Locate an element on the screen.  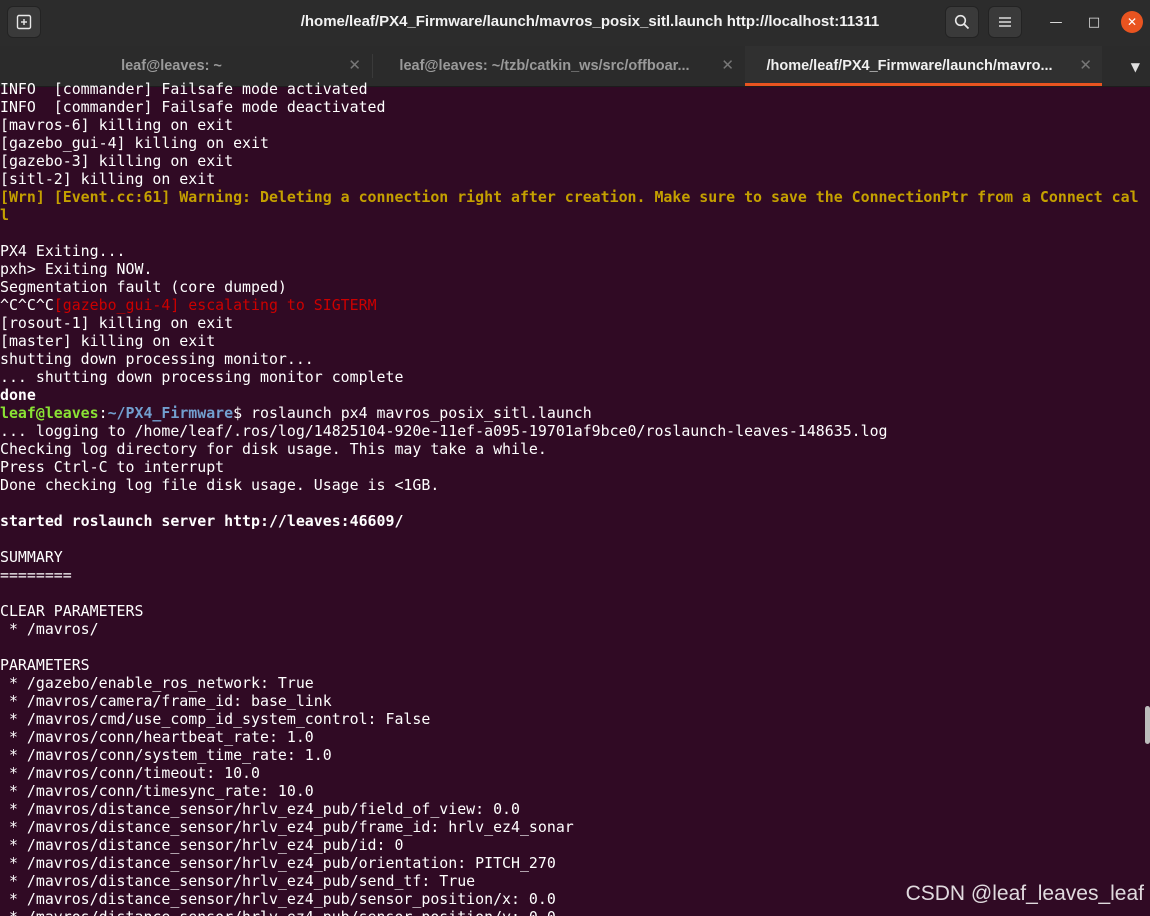
menu-button is located at coordinates (1005, 22).